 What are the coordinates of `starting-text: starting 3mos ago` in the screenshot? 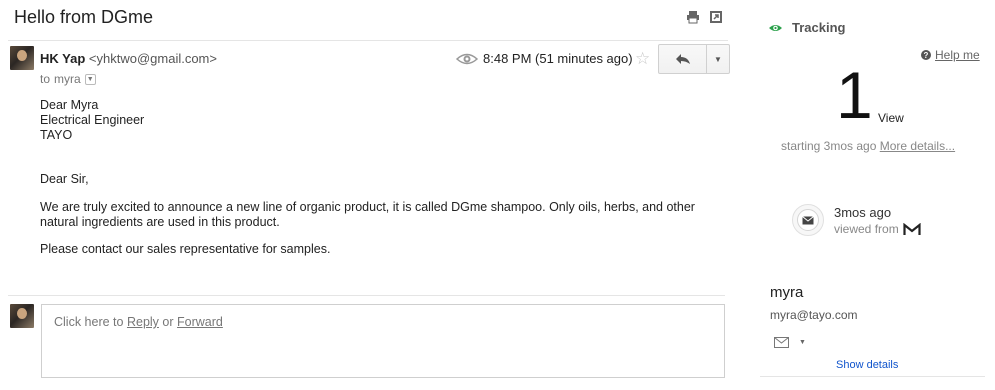 It's located at (829, 146).